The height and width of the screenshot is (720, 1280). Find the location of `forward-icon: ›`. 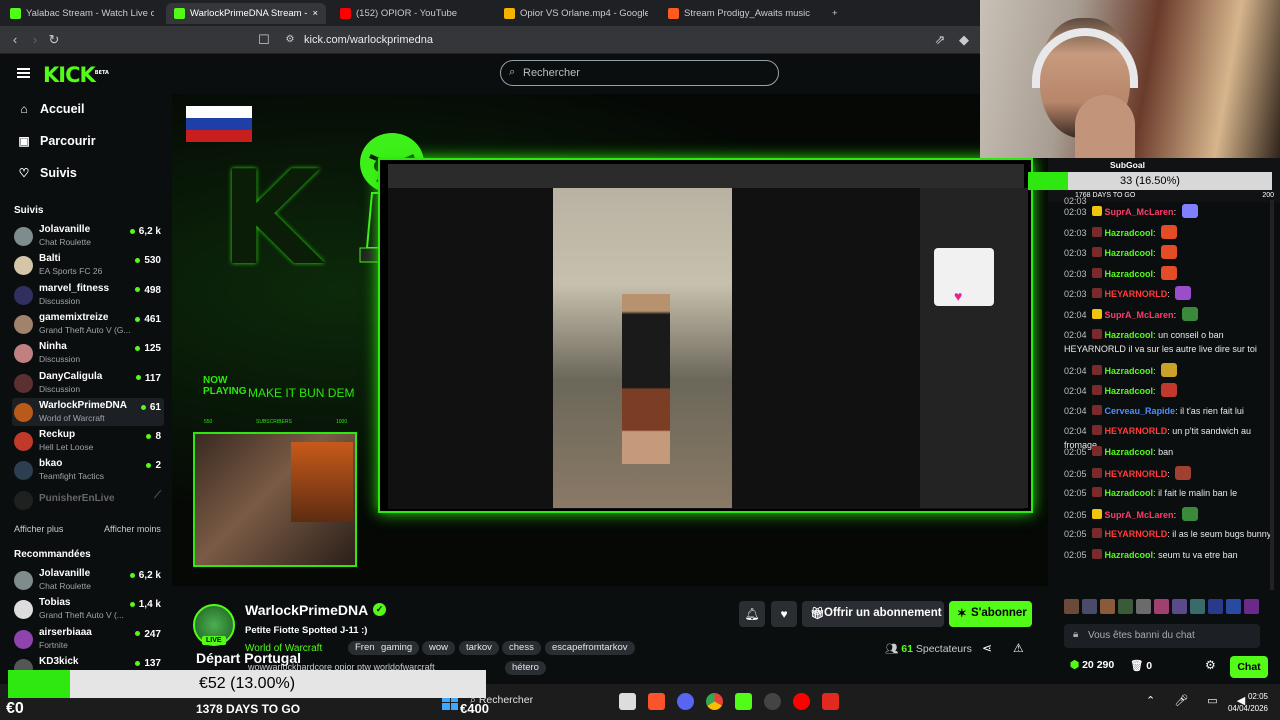

forward-icon: › is located at coordinates (35, 40).